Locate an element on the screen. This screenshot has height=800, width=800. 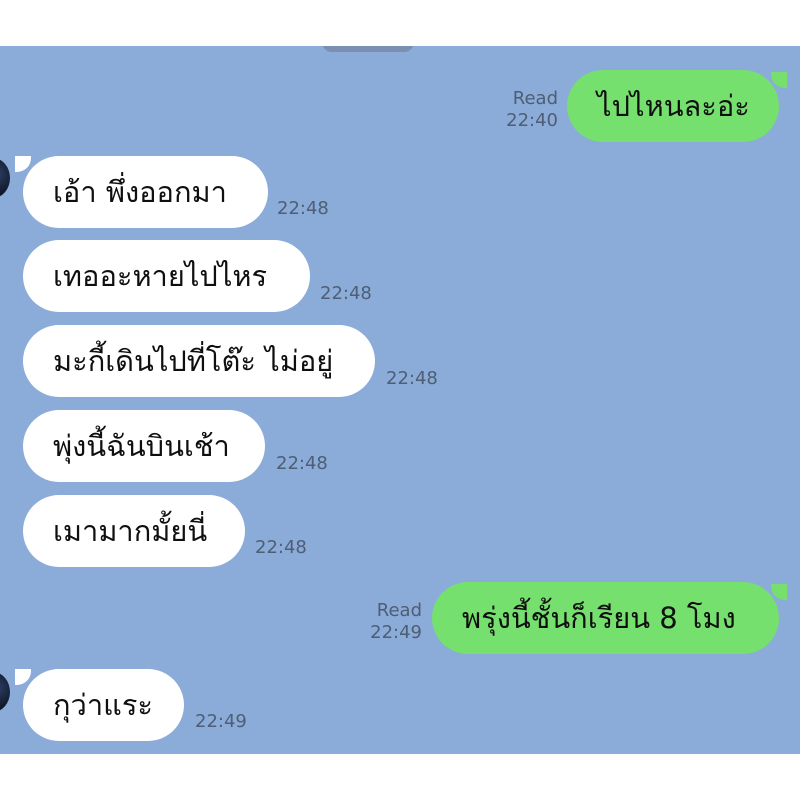
incoming-message-bubble: เอ้า พึ่งออกมา is located at coordinates (145, 192).